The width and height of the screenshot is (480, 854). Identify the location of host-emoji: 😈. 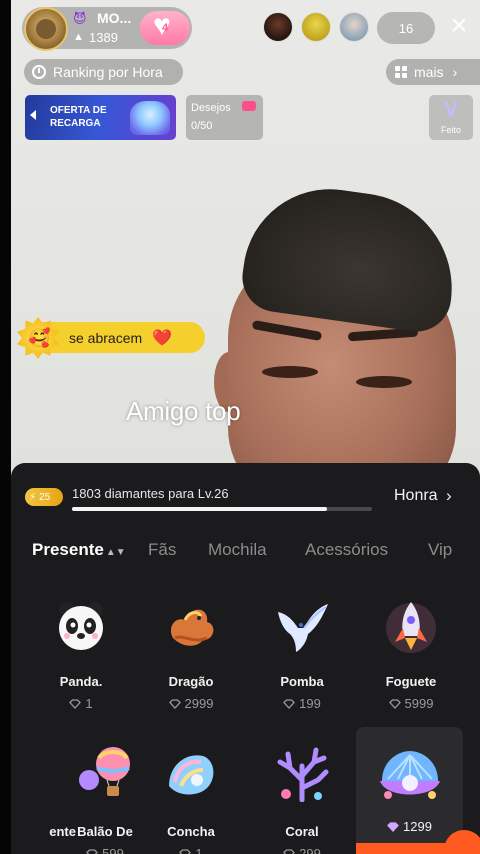
(80, 18).